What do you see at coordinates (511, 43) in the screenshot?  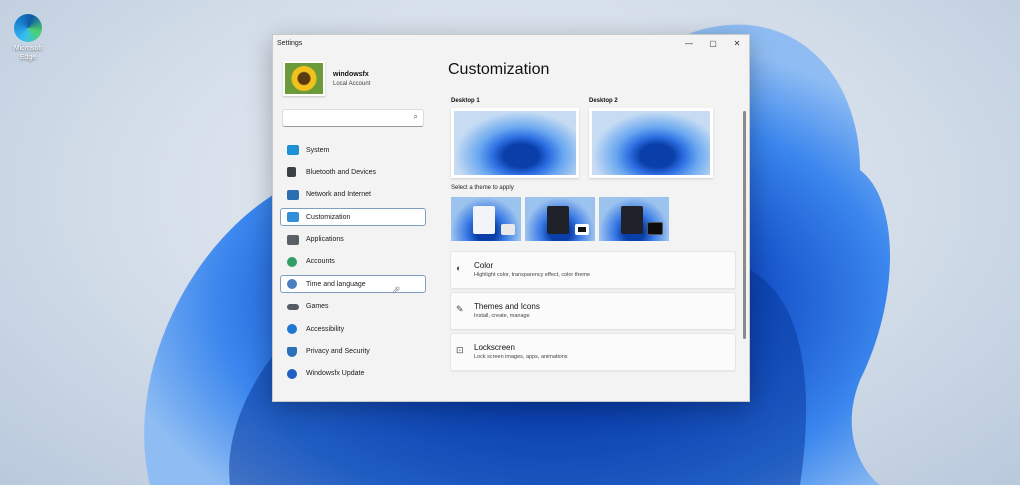 I see `titlebar: Settings — ▢ ✕` at bounding box center [511, 43].